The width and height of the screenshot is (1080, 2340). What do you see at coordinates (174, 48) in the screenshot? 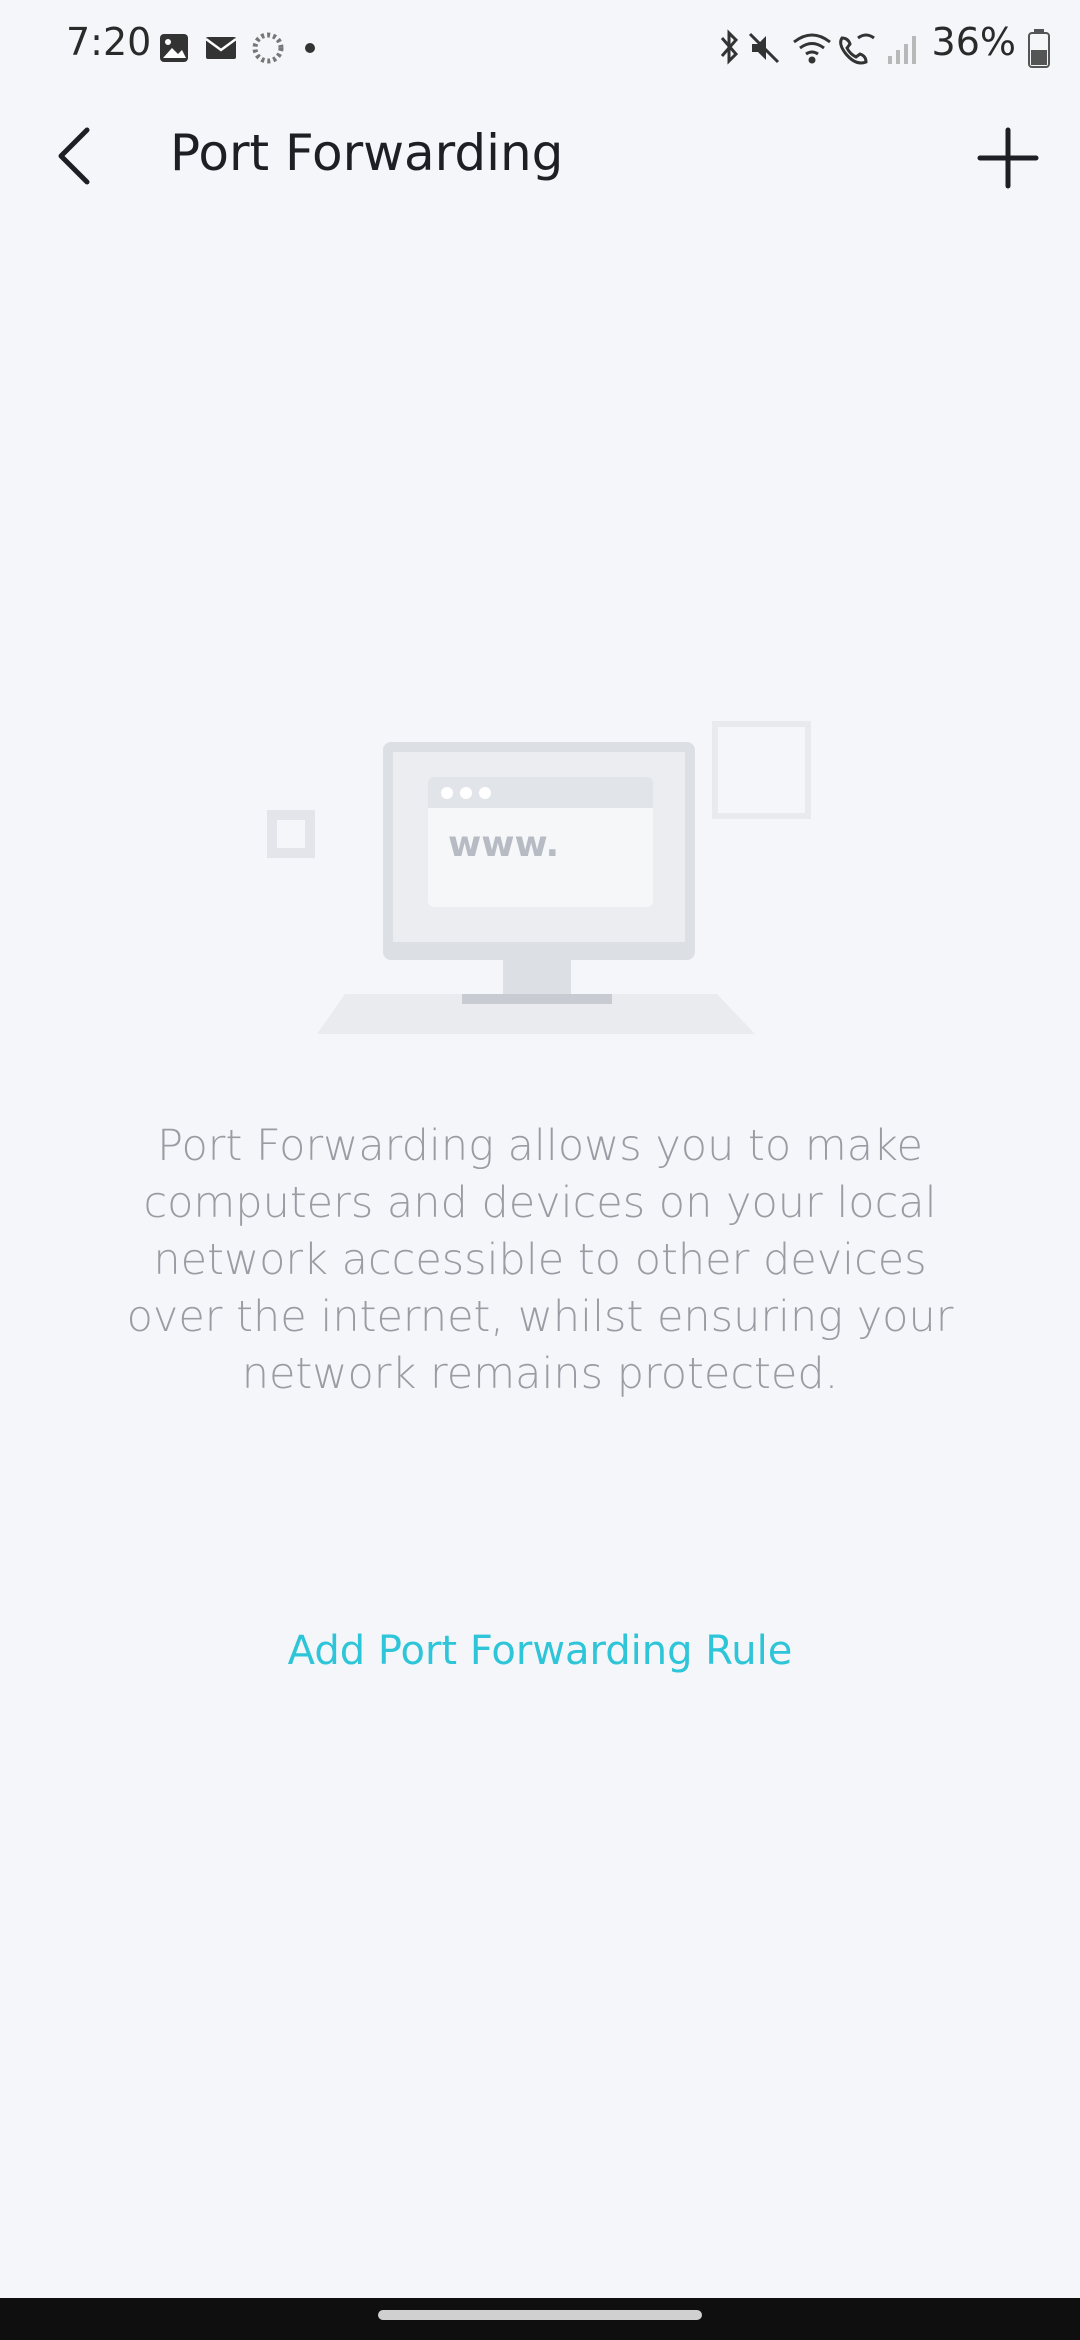
I see `gallery-icon` at bounding box center [174, 48].